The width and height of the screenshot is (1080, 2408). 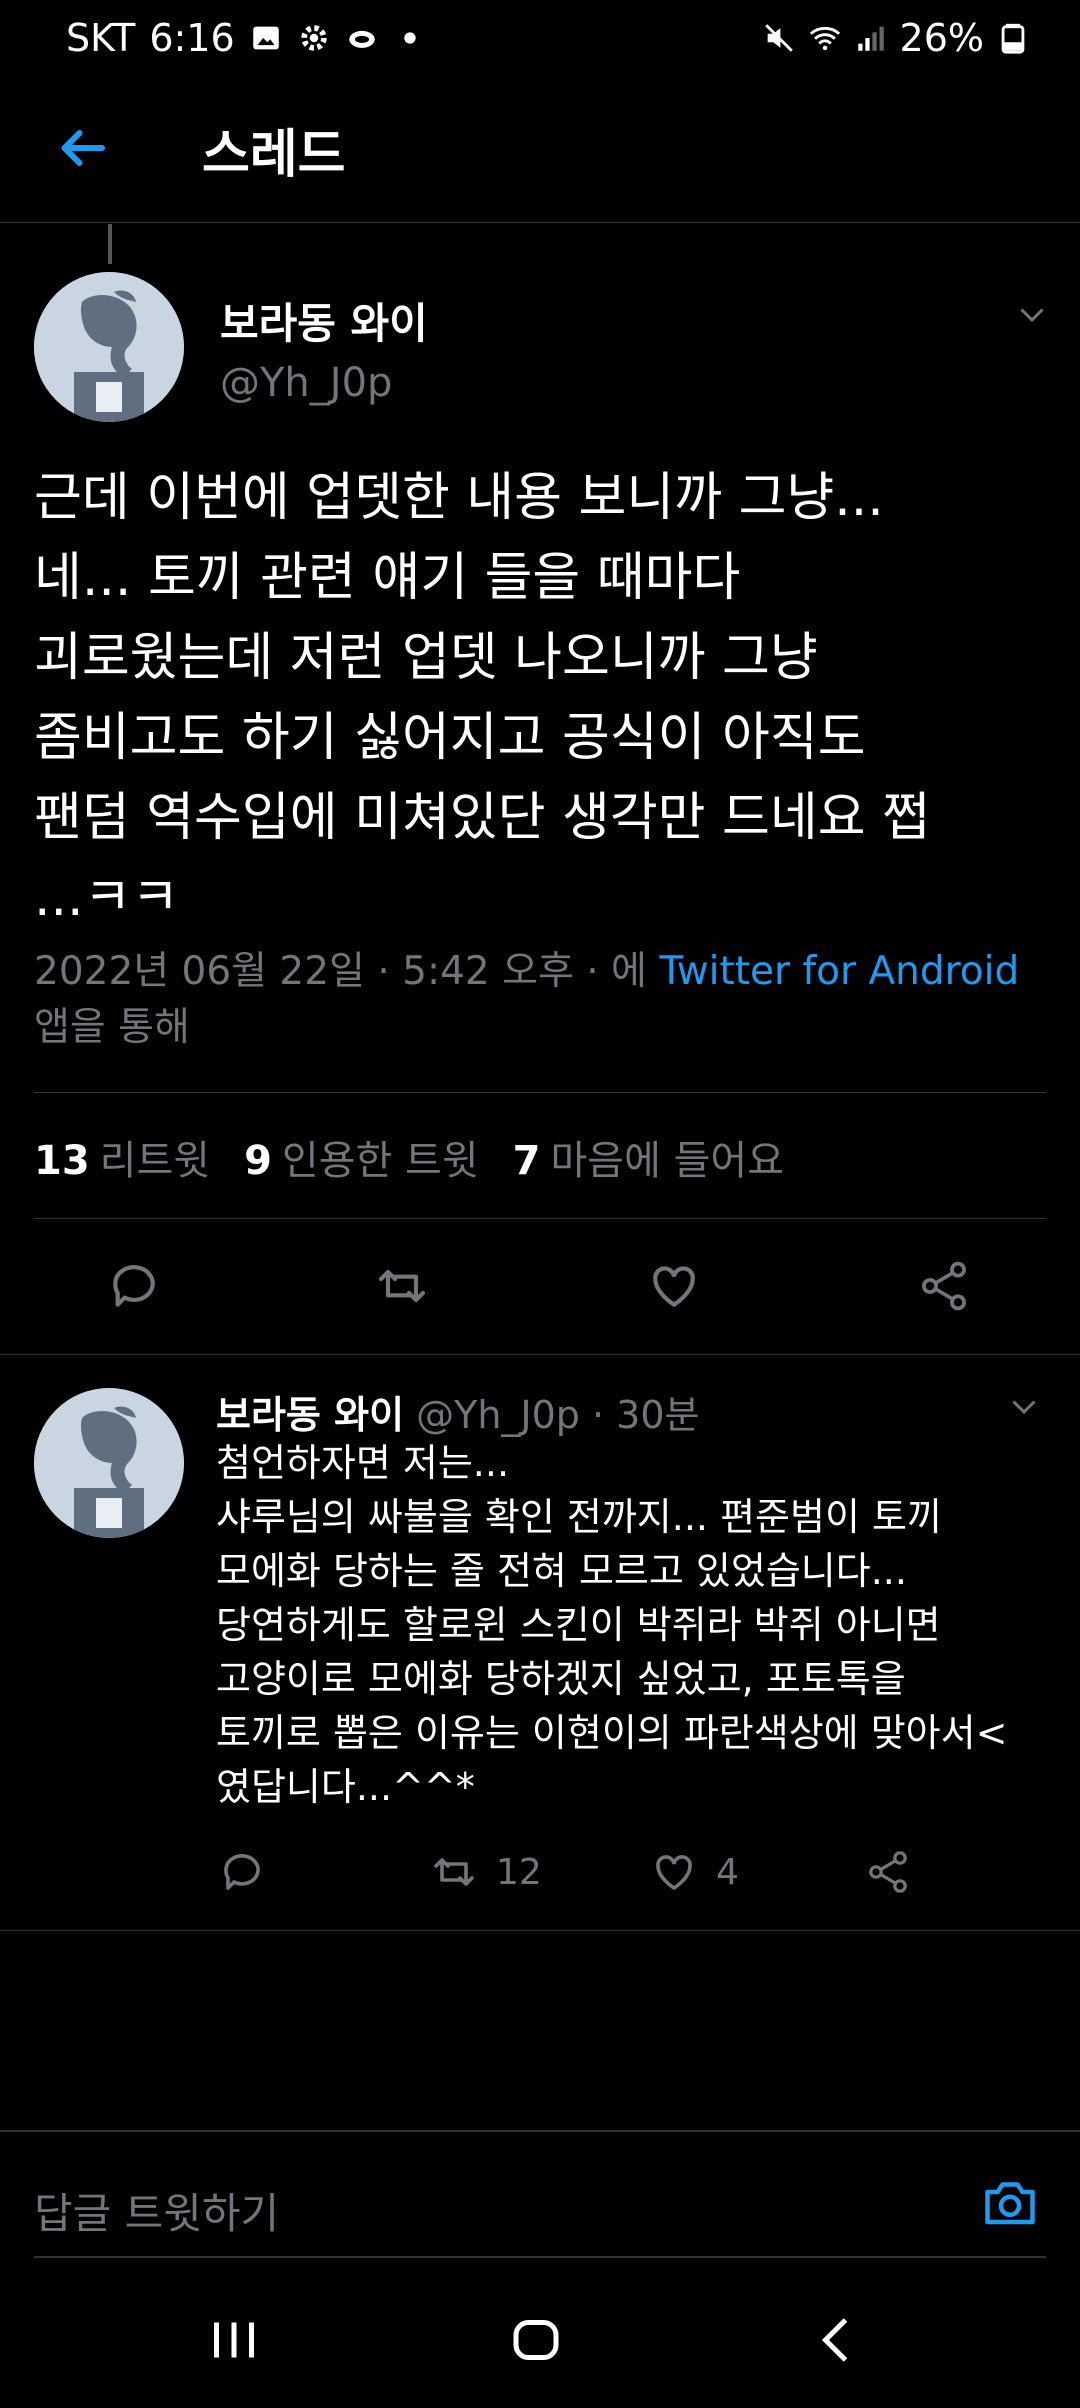 I want to click on avatar, so click(x=109, y=347).